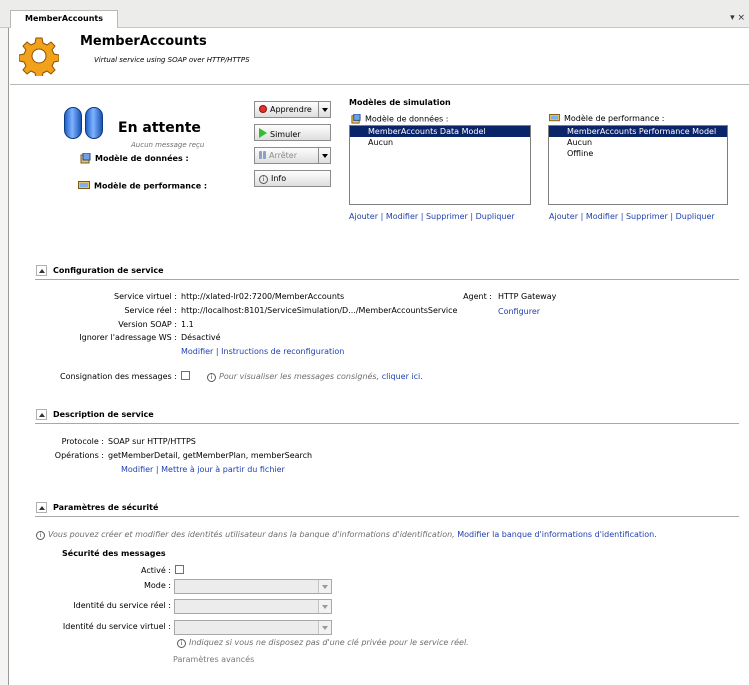 The height and width of the screenshot is (685, 749). Describe the element at coordinates (477, 296) in the screenshot. I see `agent-label: Agent :` at that location.